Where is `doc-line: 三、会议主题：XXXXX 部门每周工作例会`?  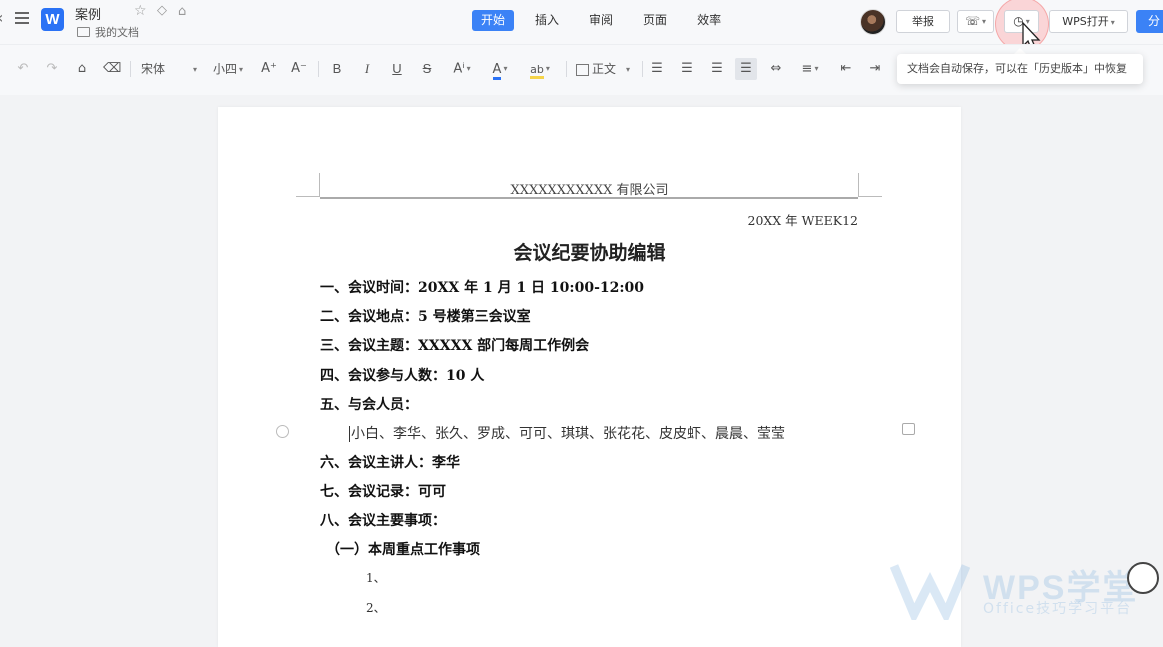
doc-line: 三、会议主题：XXXXX 部门每周工作例会 is located at coordinates (455, 346).